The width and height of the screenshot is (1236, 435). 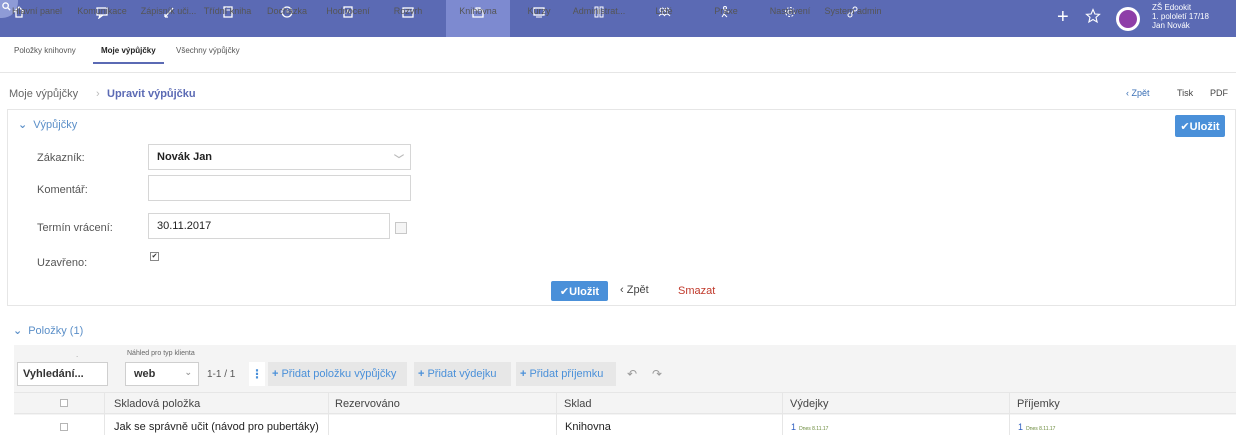 I want to click on add-icon: +, so click(x=1063, y=17).